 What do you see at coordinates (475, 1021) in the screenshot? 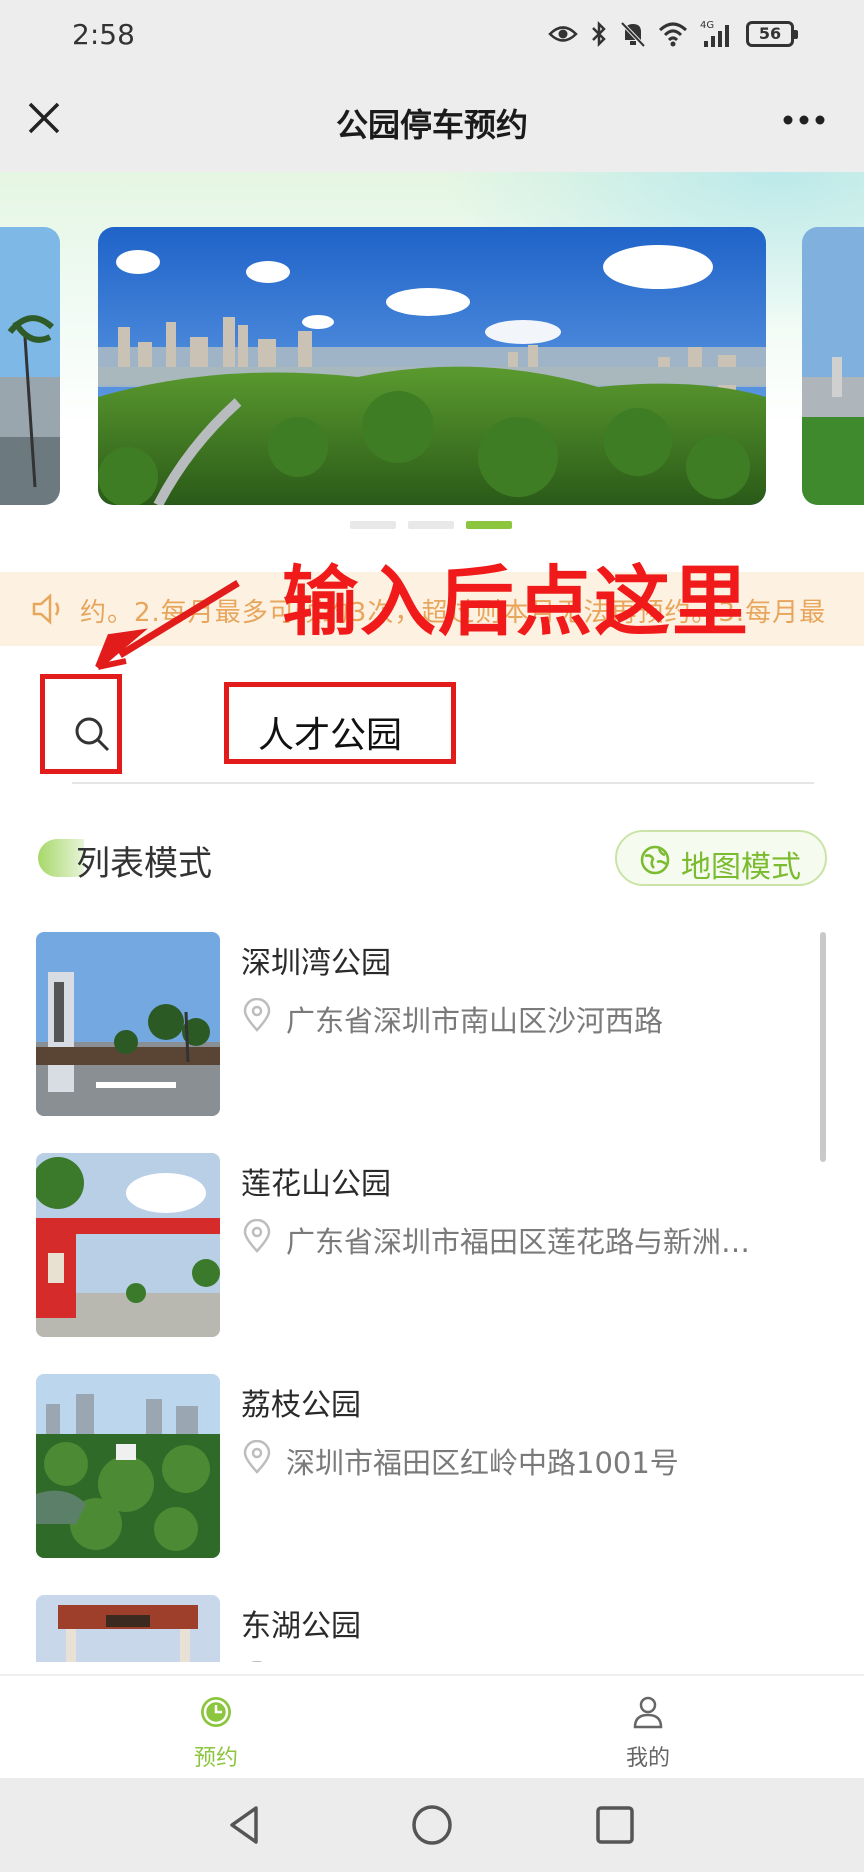
I see `park-address: 广东省深圳市南山区沙河西路` at bounding box center [475, 1021].